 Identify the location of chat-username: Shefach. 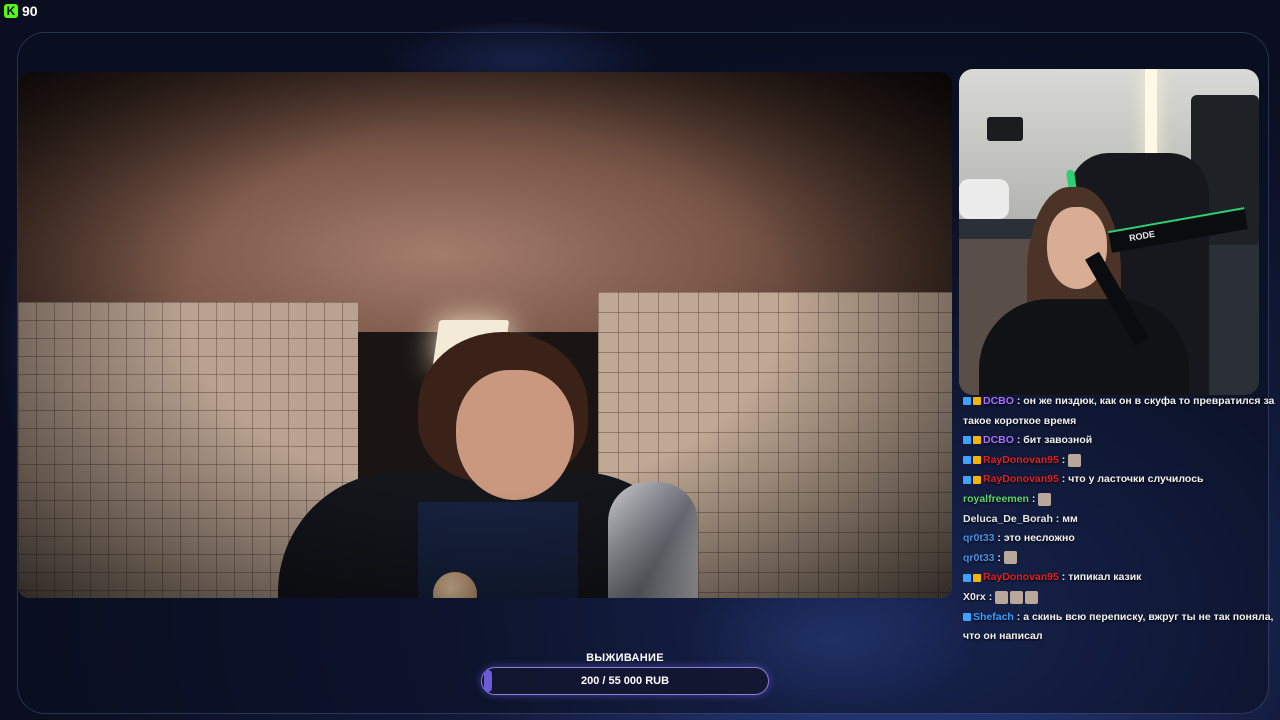
(993, 617).